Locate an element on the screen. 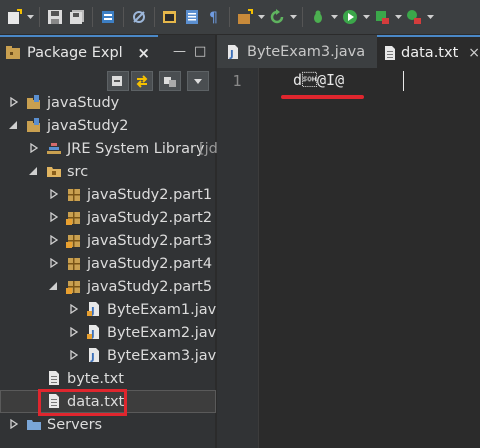 This screenshot has width=480, height=448. run-dropdown-icon is located at coordinates (366, 17).